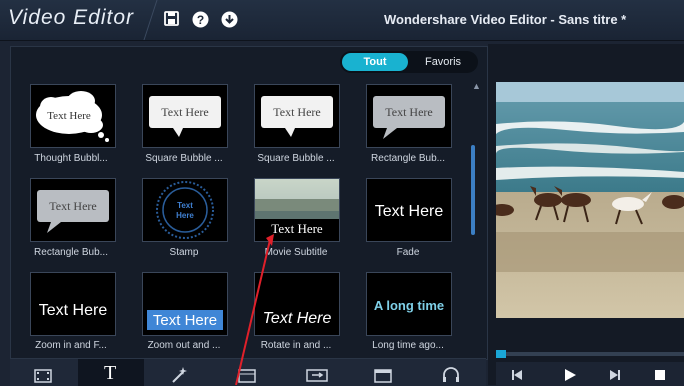 The image size is (684, 386). Describe the element at coordinates (570, 375) in the screenshot. I see `play-icon` at that location.